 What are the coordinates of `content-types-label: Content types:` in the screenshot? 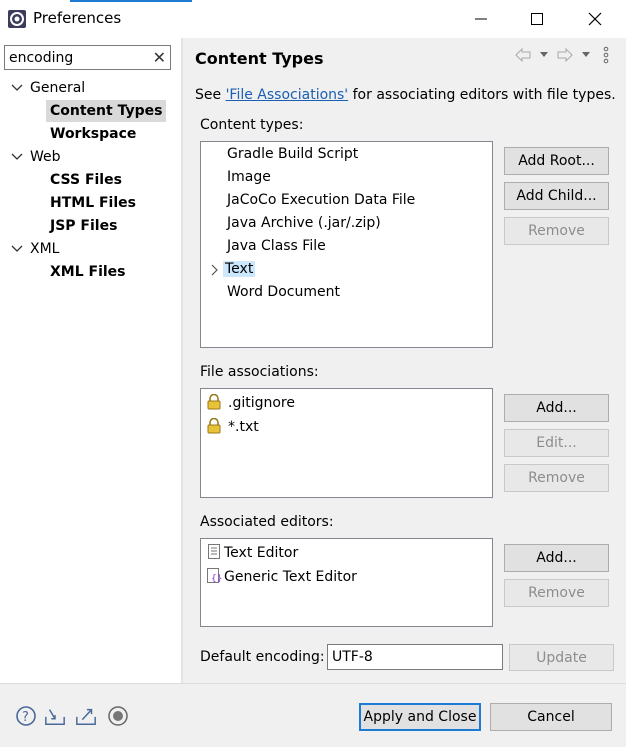 It's located at (252, 125).